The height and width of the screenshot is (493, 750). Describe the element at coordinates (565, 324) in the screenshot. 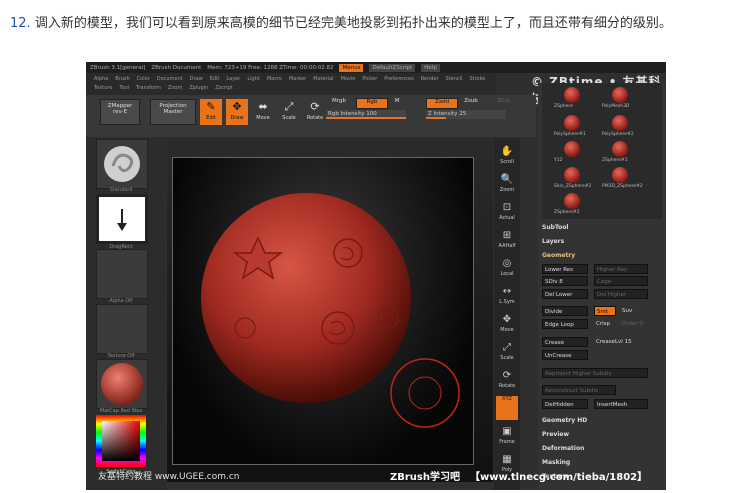

I see `edge-loop-button: Edge Loop` at that location.